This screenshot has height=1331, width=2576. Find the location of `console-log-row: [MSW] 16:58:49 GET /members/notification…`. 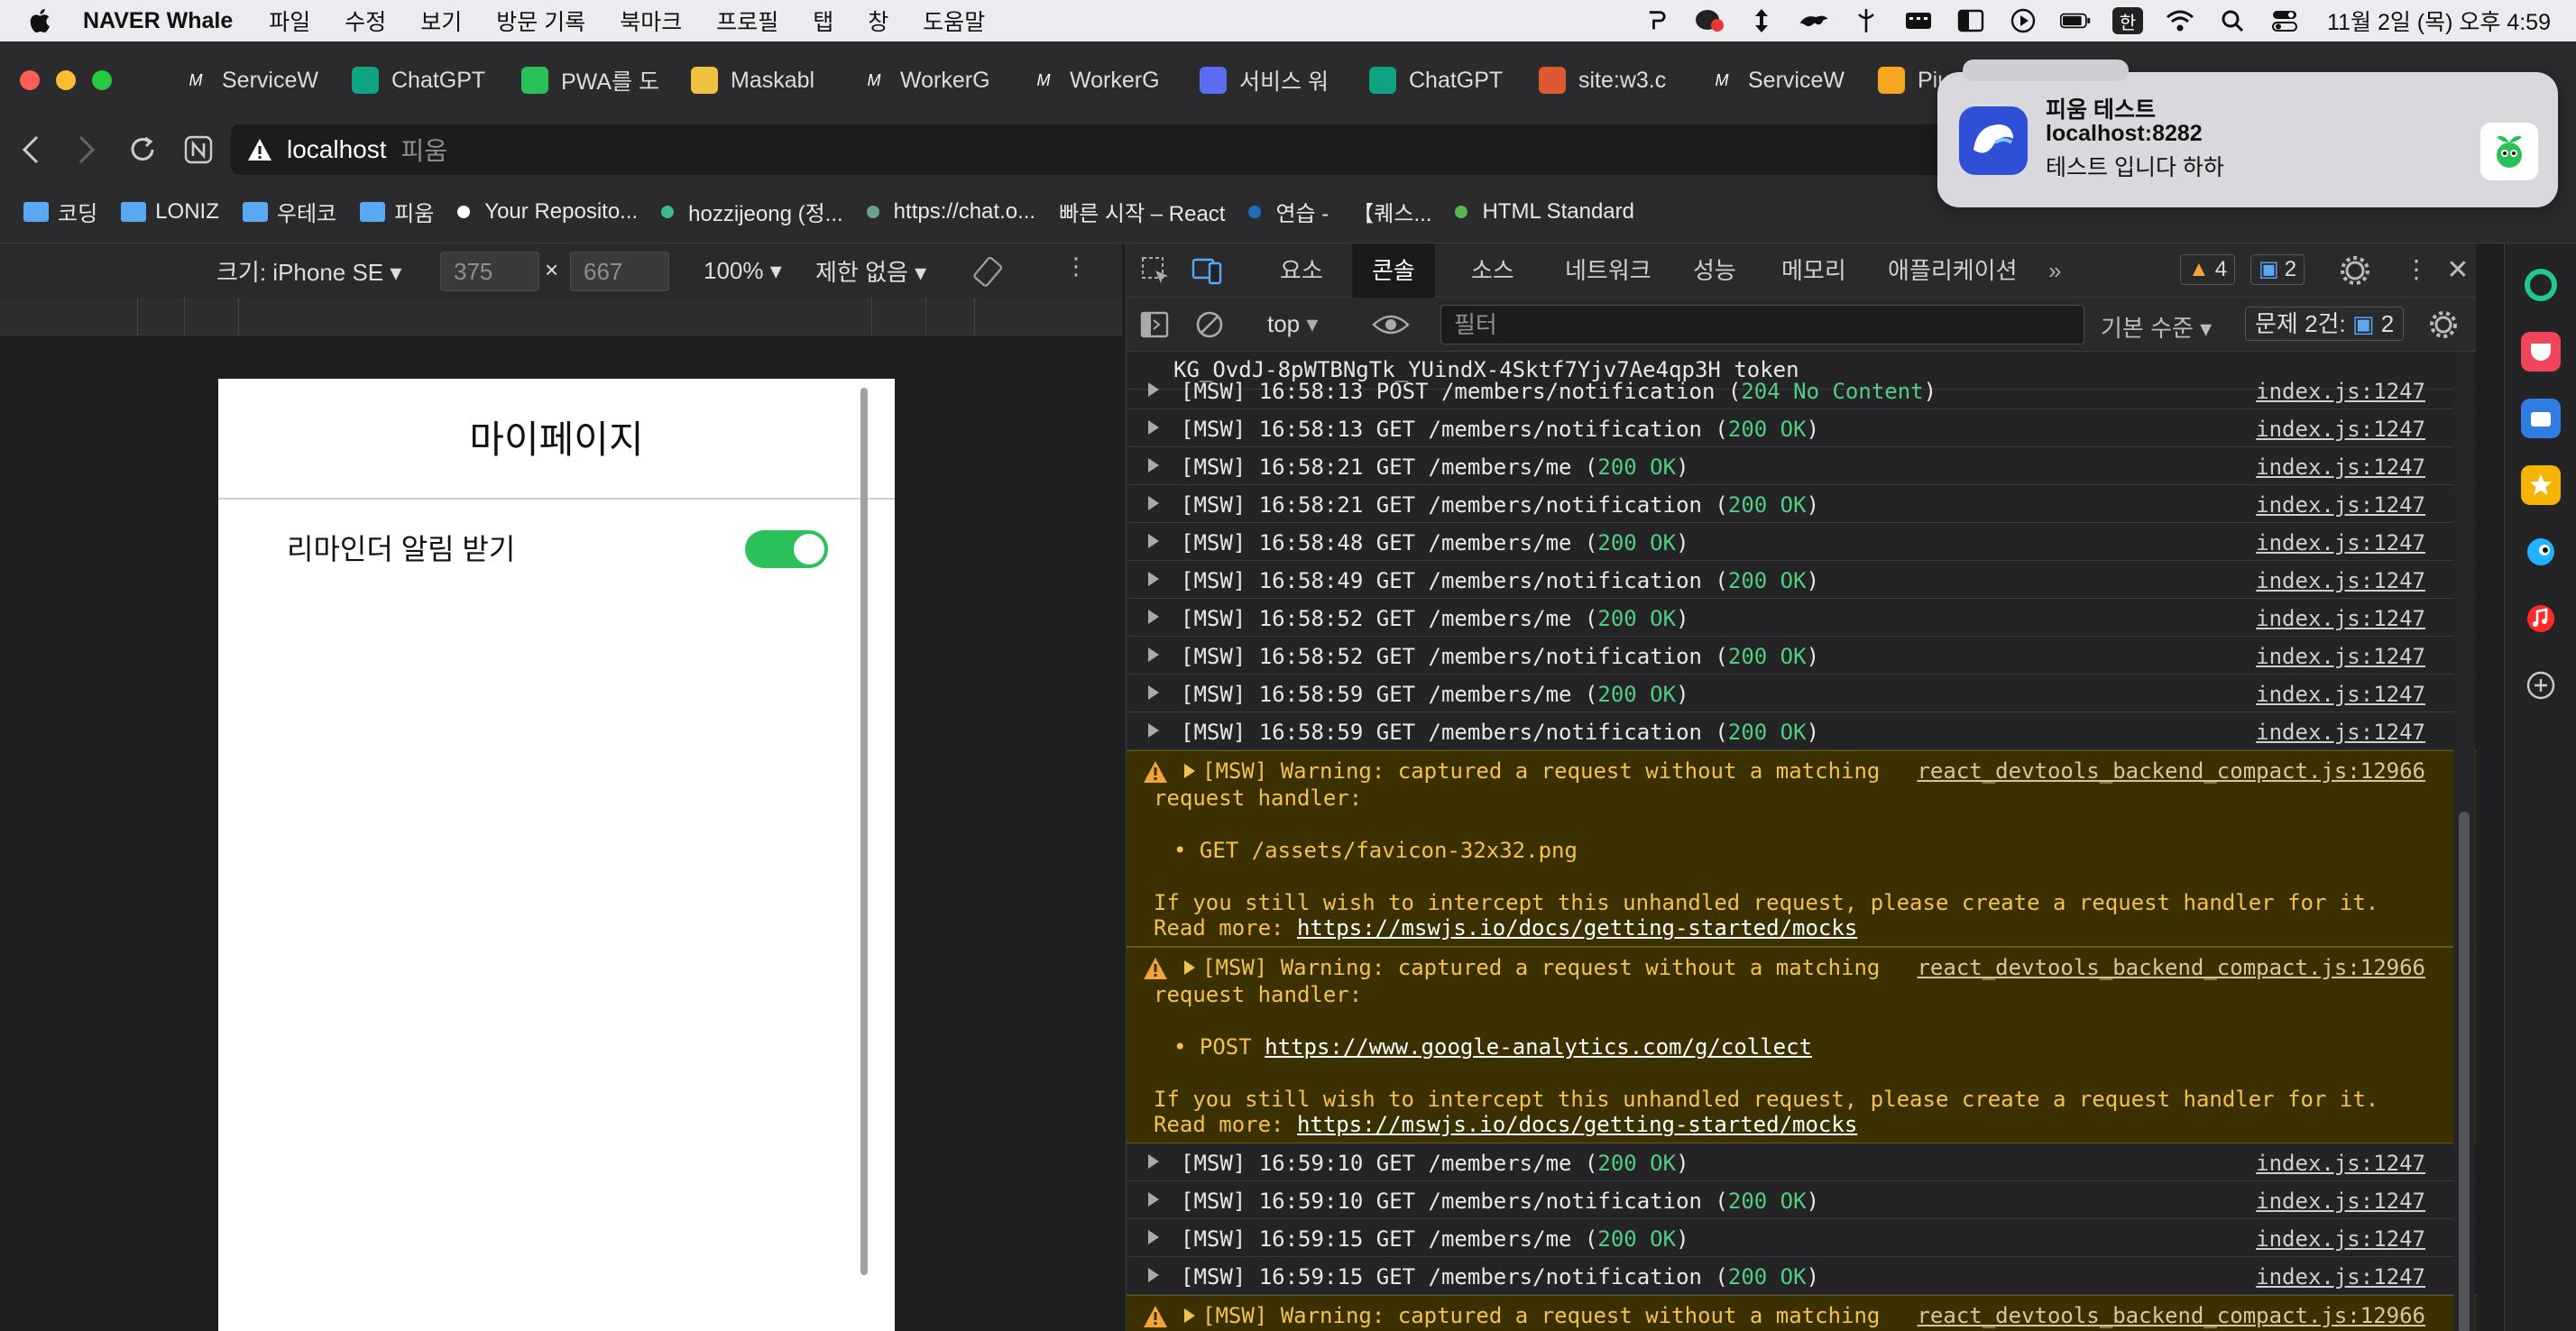

console-log-row: [MSW] 16:58:49 GET /members/notification… is located at coordinates (1802, 580).